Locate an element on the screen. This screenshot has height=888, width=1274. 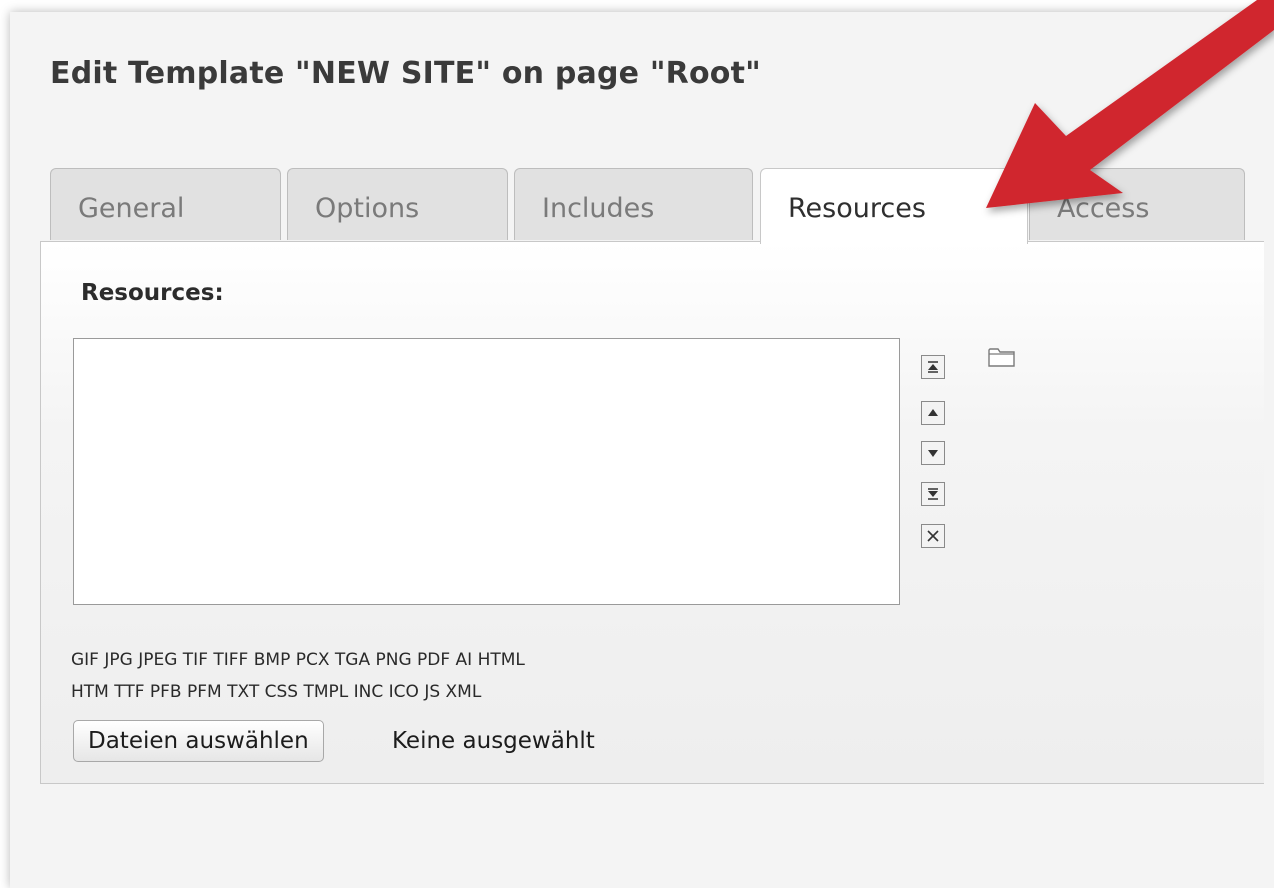
folder-icon is located at coordinates (1002, 359).